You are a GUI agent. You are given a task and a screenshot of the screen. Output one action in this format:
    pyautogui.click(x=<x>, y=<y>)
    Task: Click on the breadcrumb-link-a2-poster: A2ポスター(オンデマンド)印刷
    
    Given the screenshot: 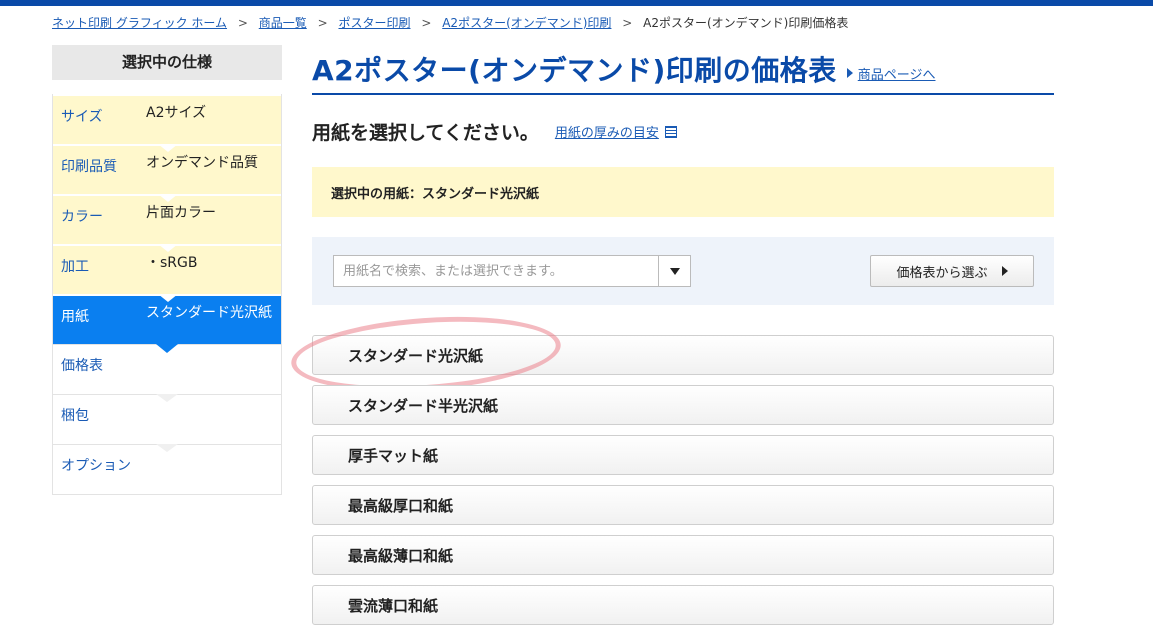 What is the action you would take?
    pyautogui.click(x=526, y=23)
    